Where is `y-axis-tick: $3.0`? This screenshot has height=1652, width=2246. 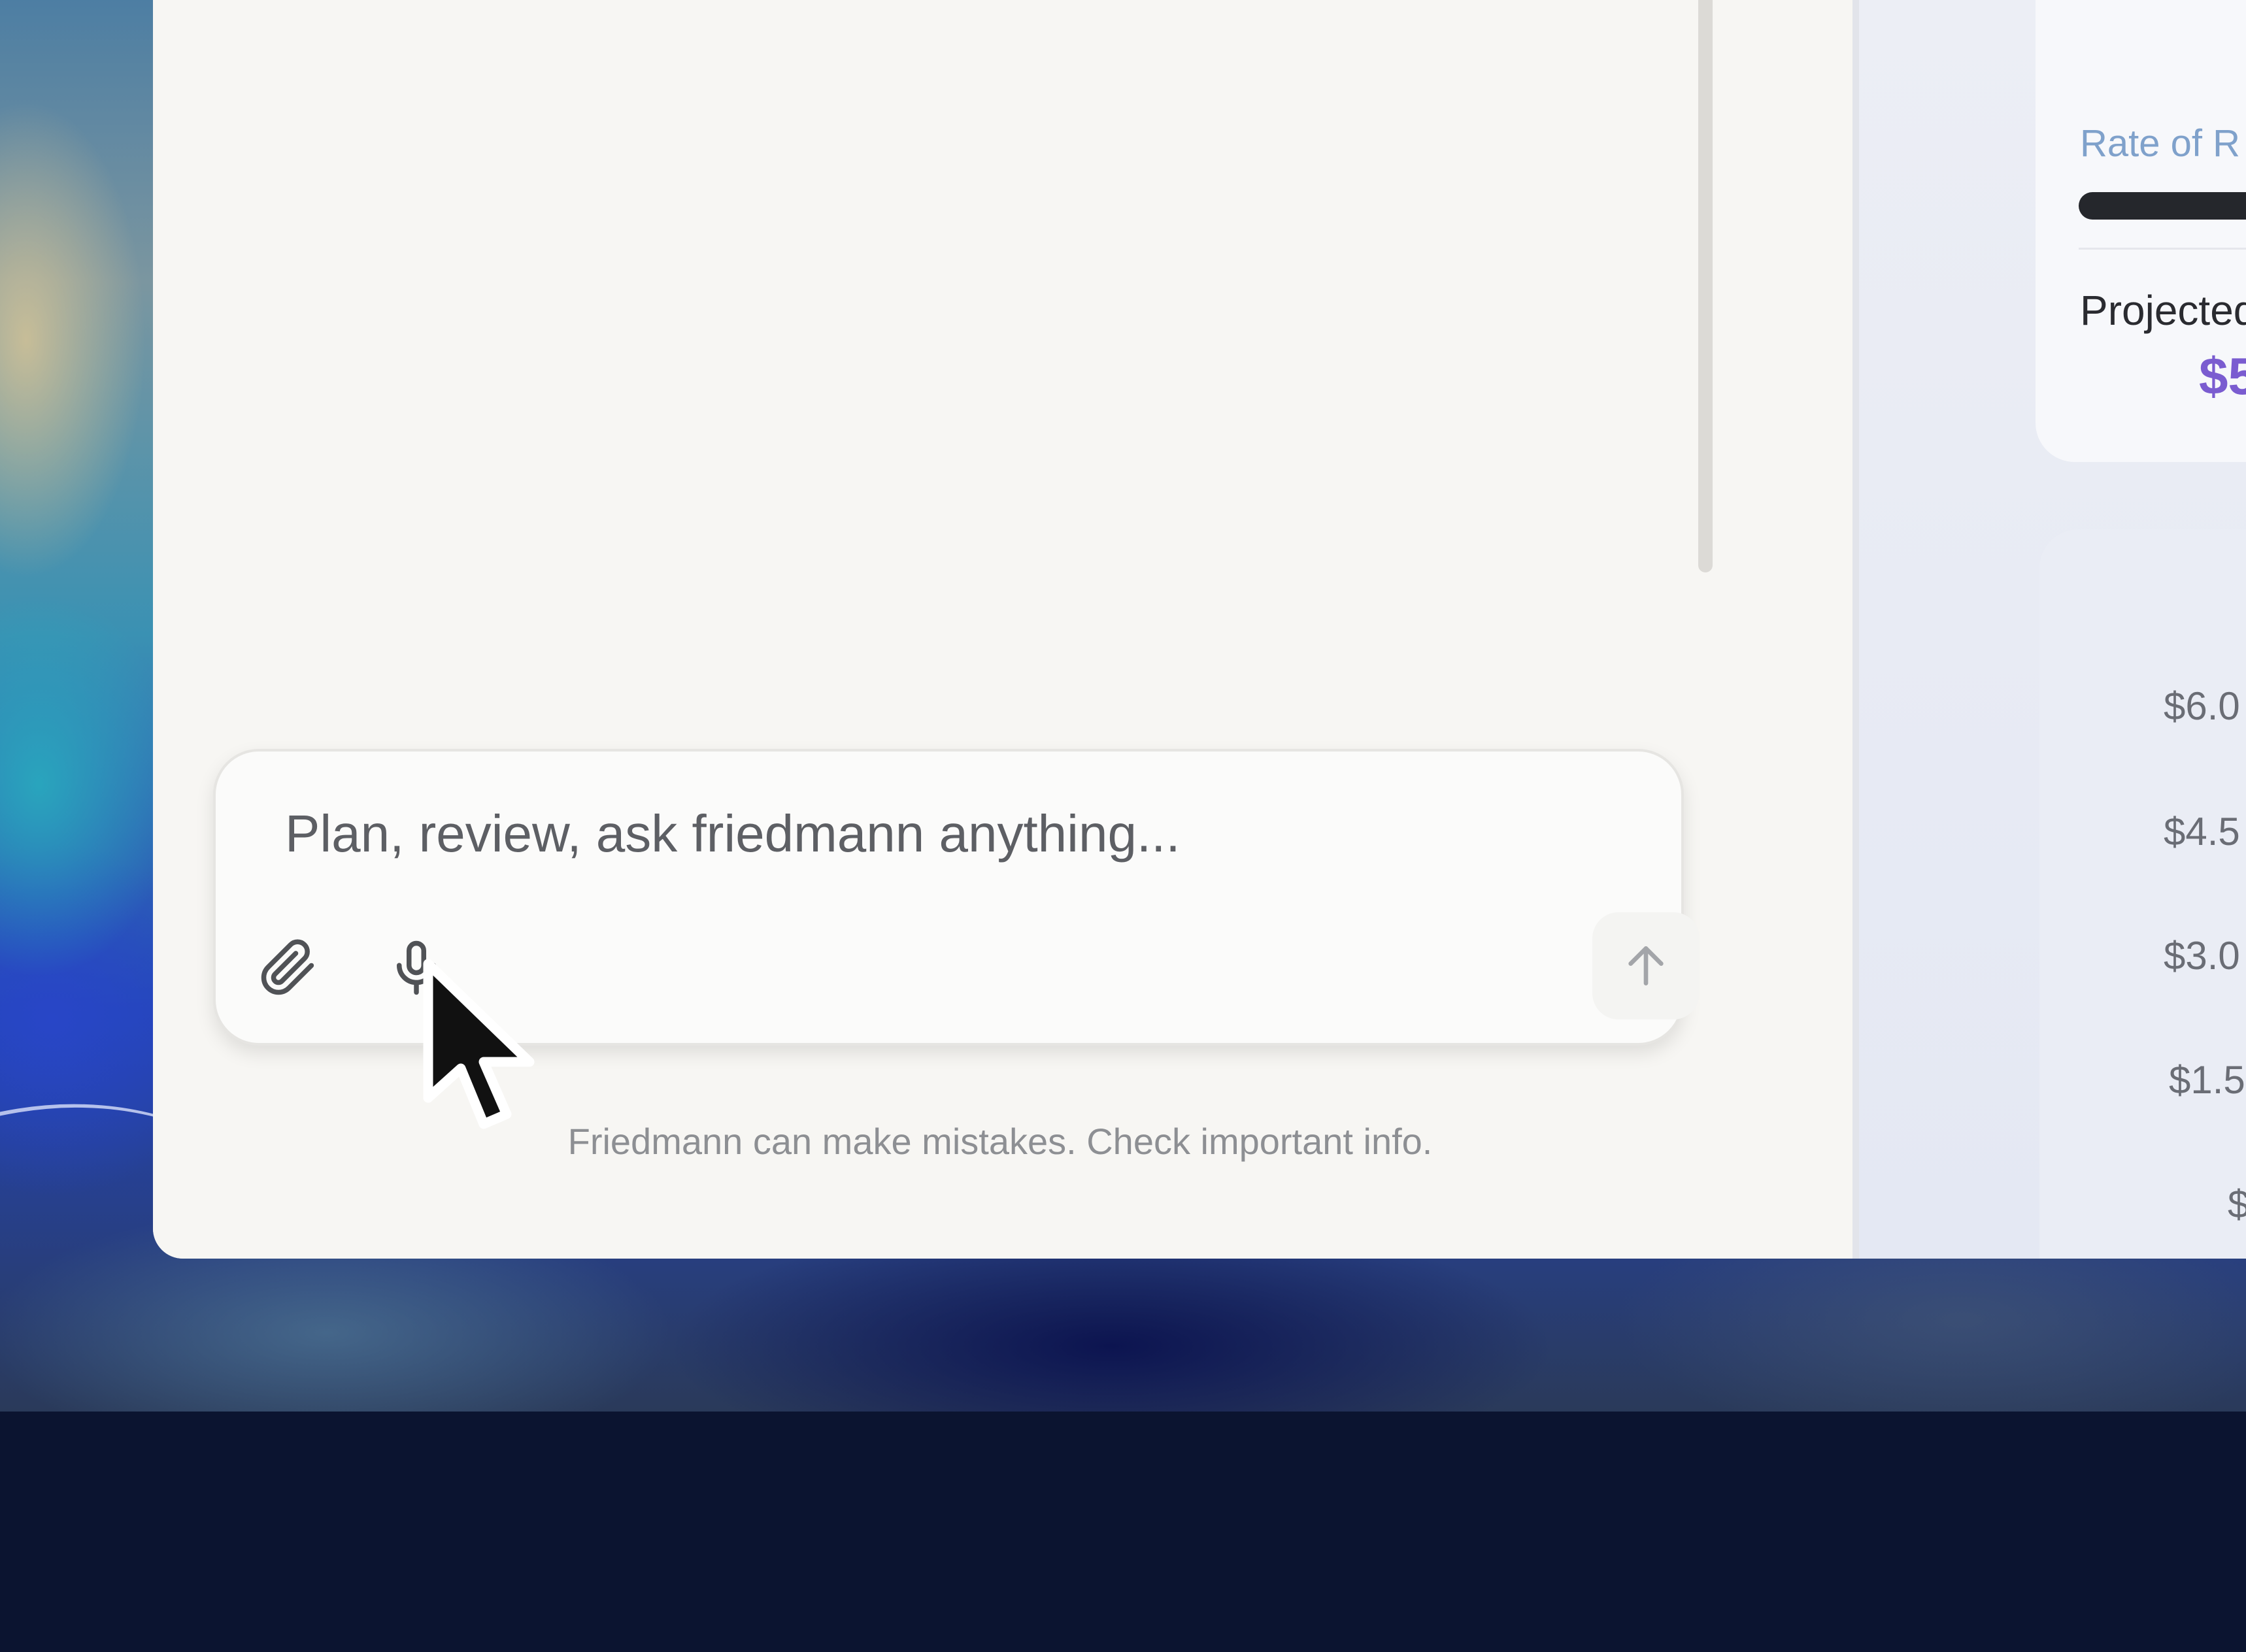
y-axis-tick: $3.0 is located at coordinates (2202, 956).